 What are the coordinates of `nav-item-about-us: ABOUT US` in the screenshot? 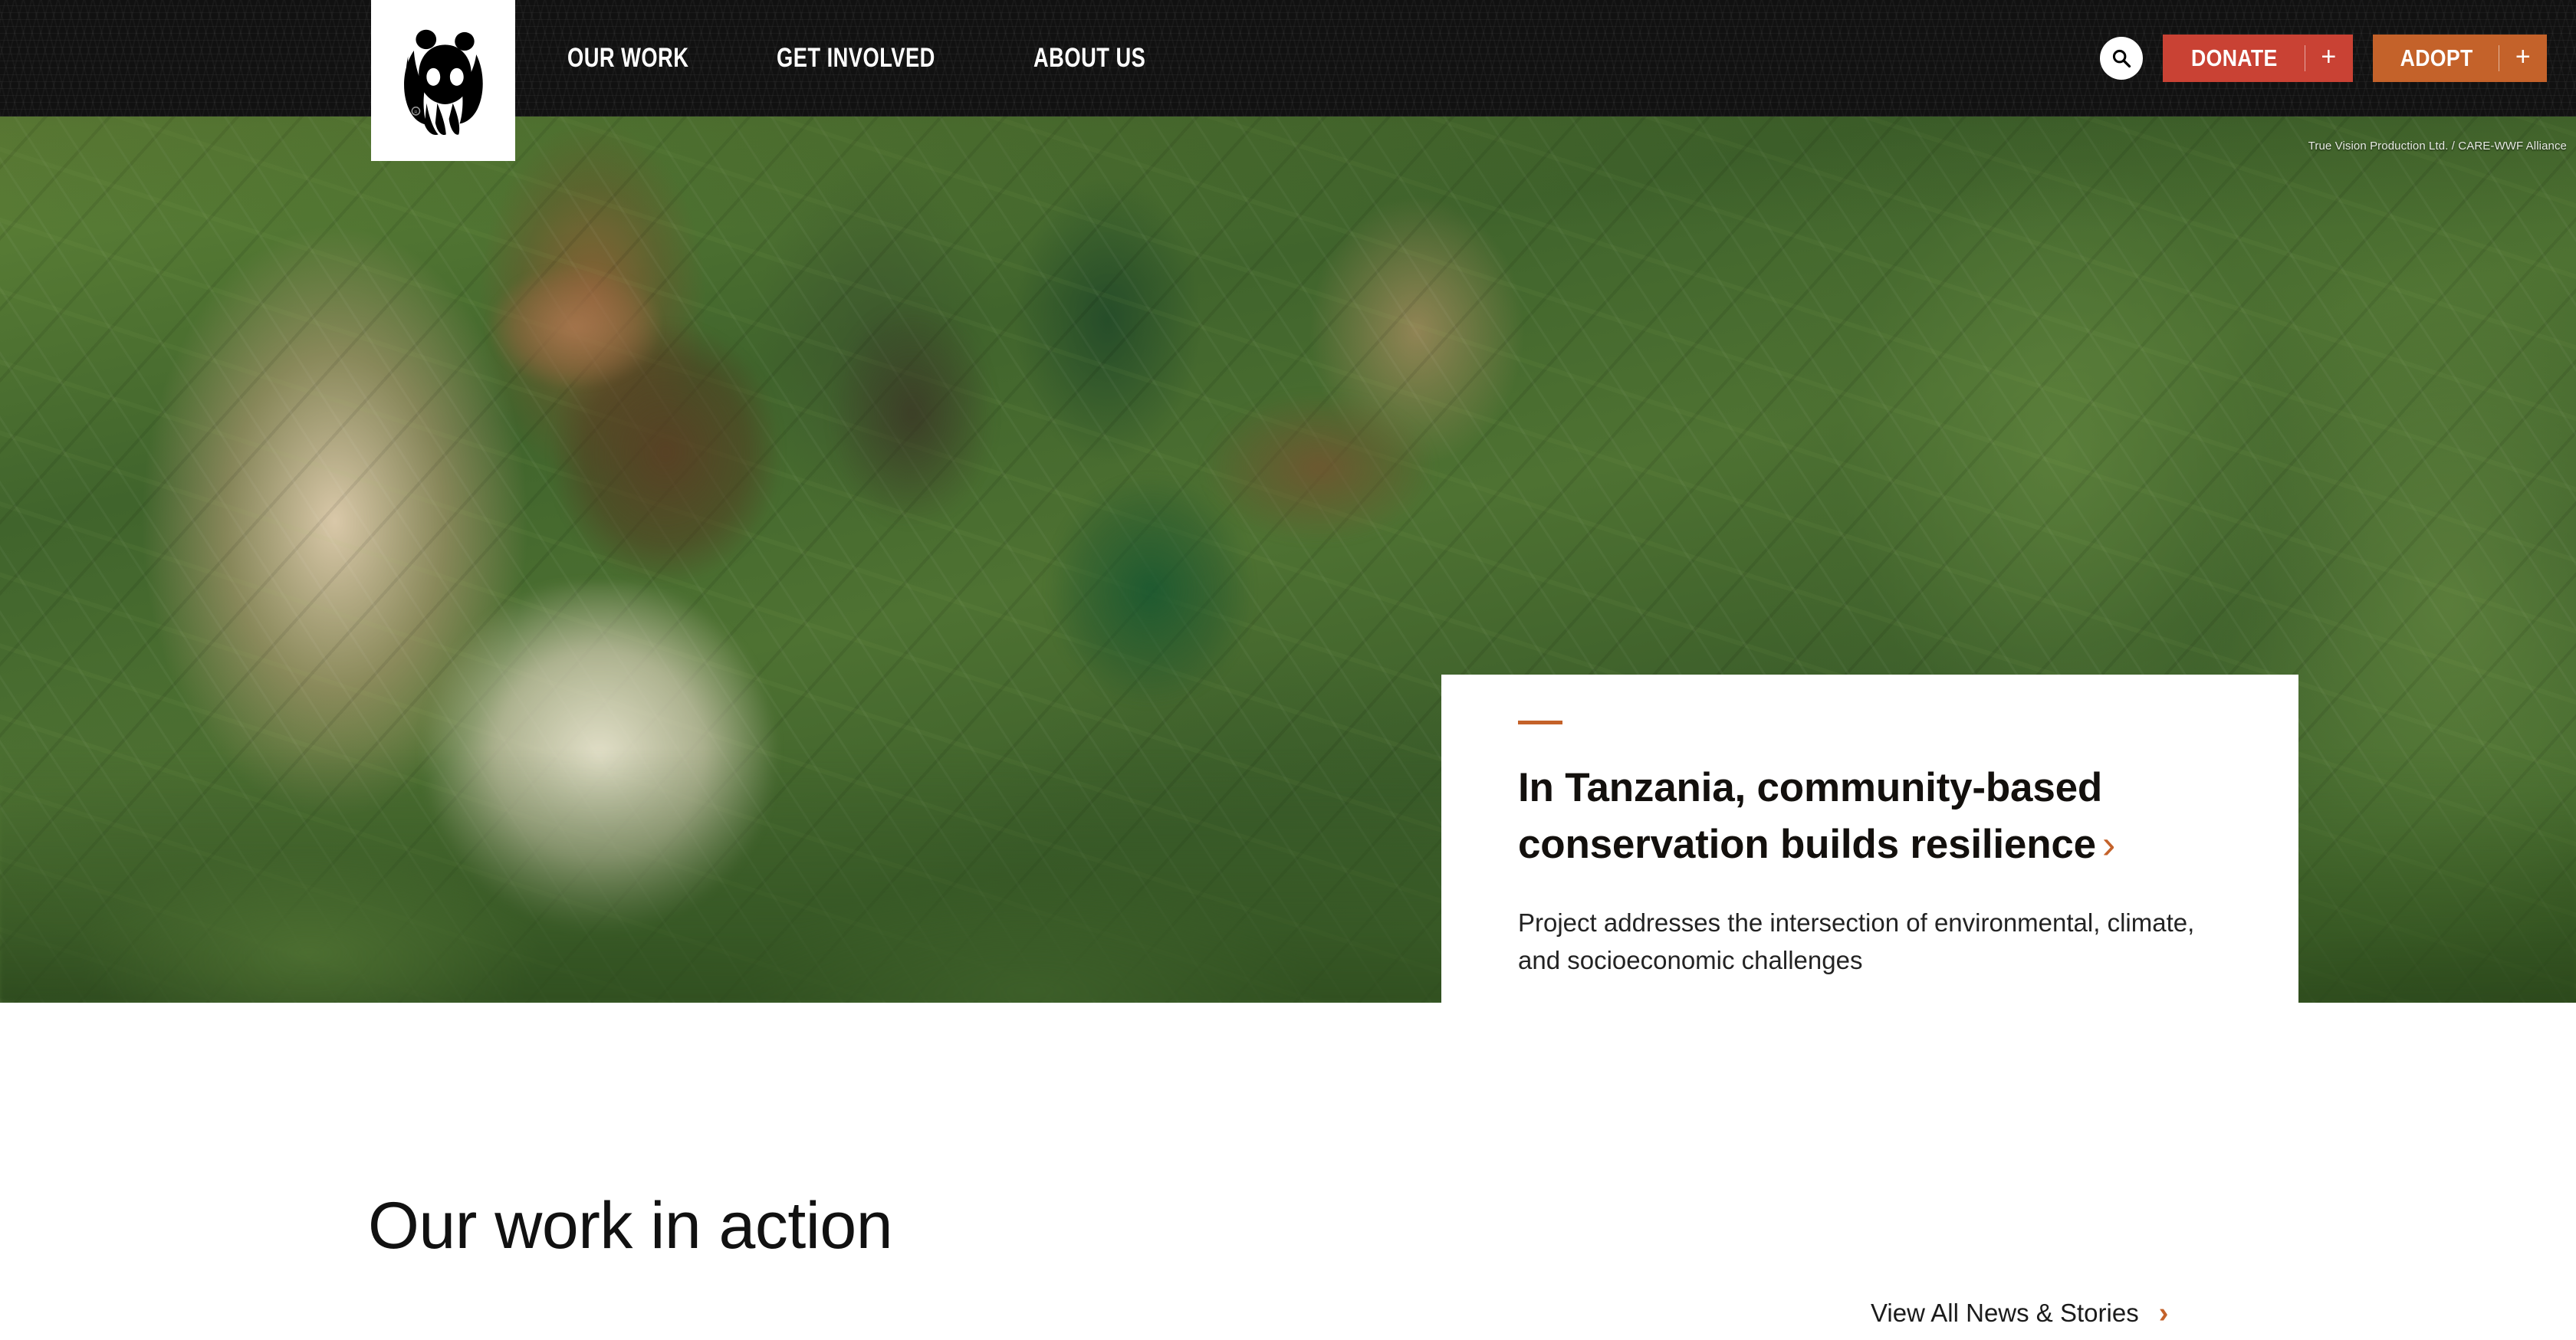 It's located at (1089, 58).